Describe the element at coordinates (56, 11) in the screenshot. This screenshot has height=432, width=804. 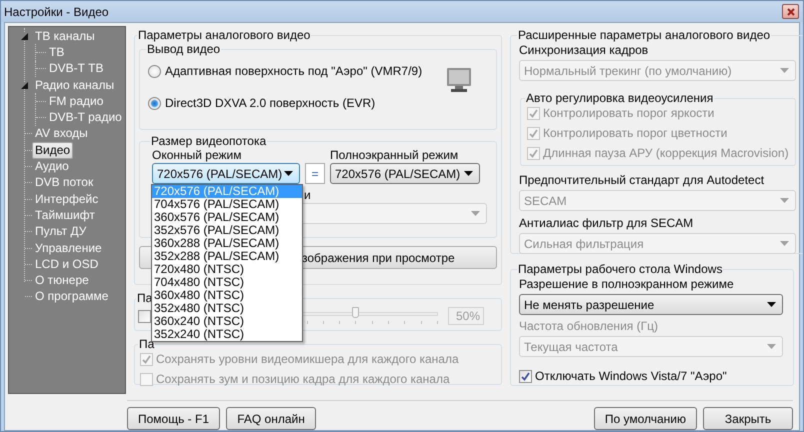
I see `window-title: Настройки - Видео` at that location.